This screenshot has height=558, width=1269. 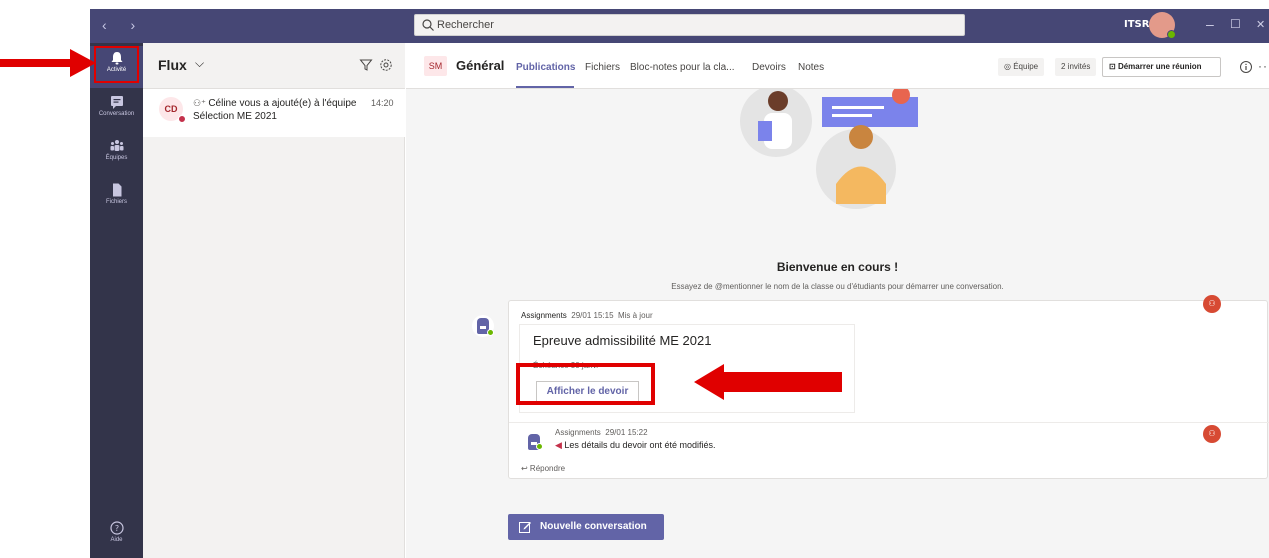 I want to click on team-avatar: SM, so click(x=435, y=66).